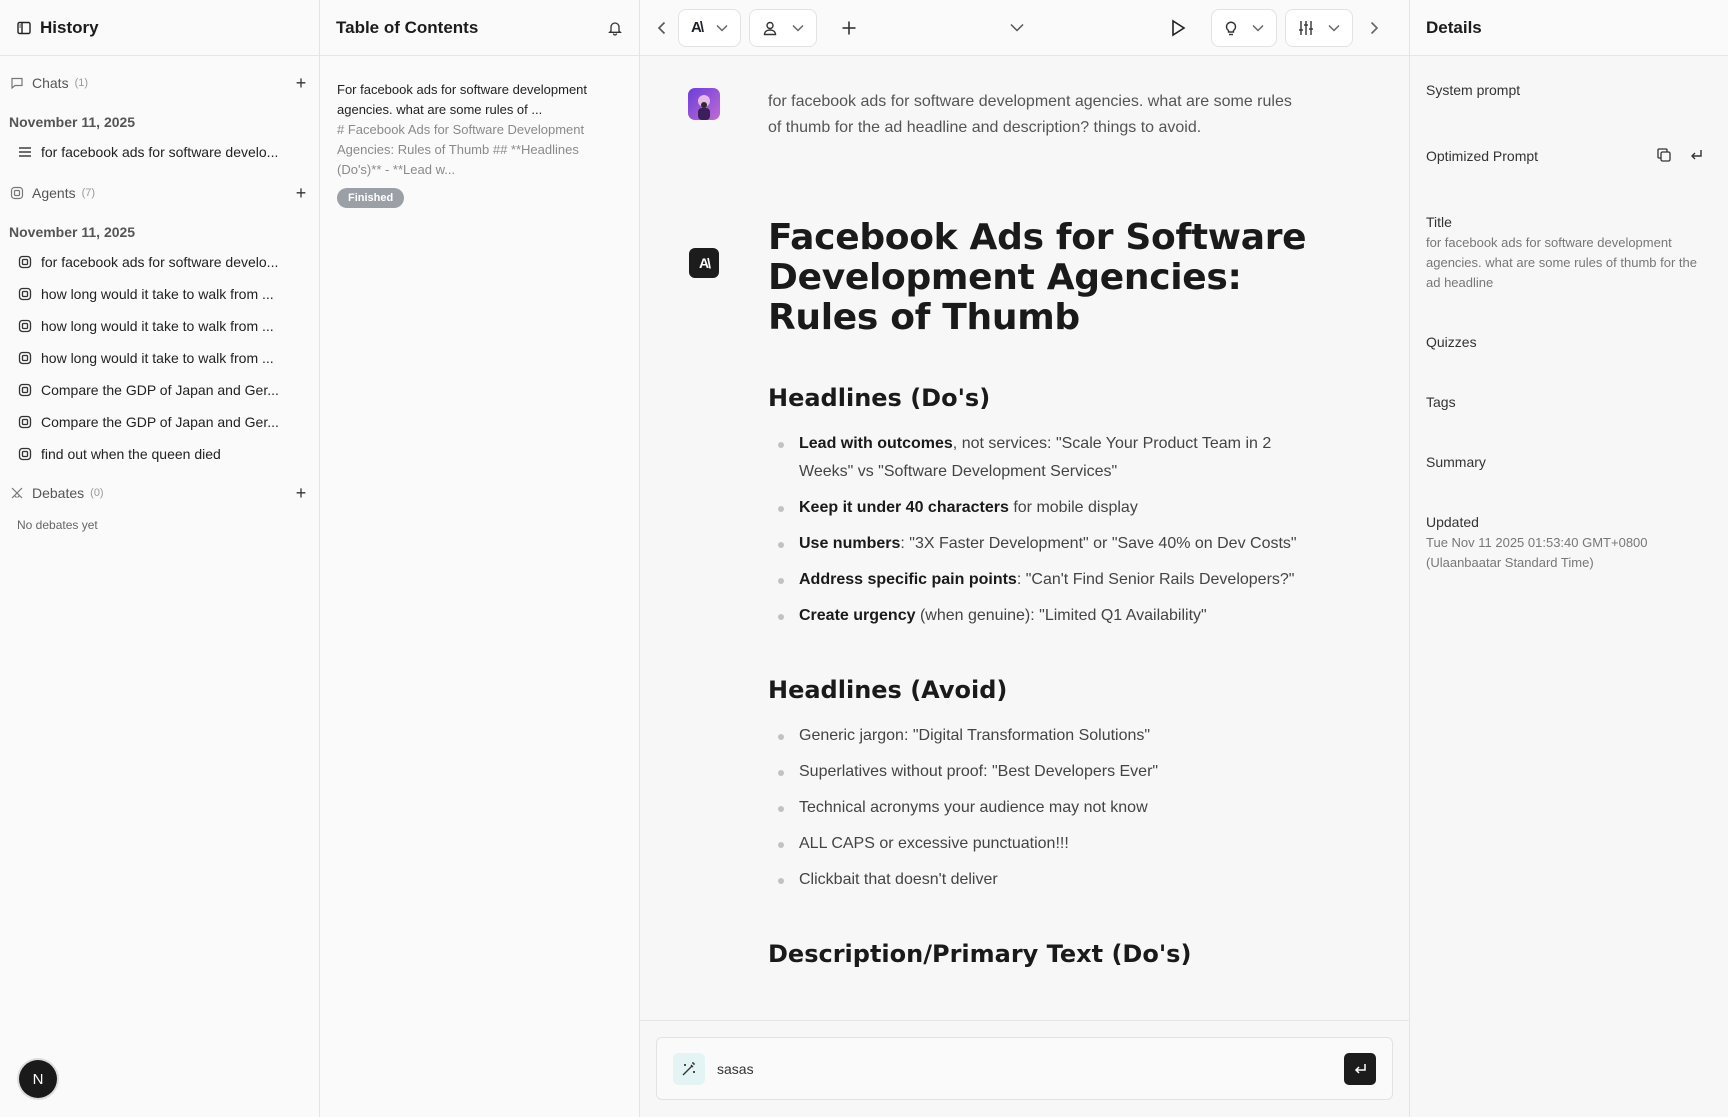 The image size is (1728, 1117). What do you see at coordinates (97, 493) in the screenshot?
I see `debates-count: (0)` at bounding box center [97, 493].